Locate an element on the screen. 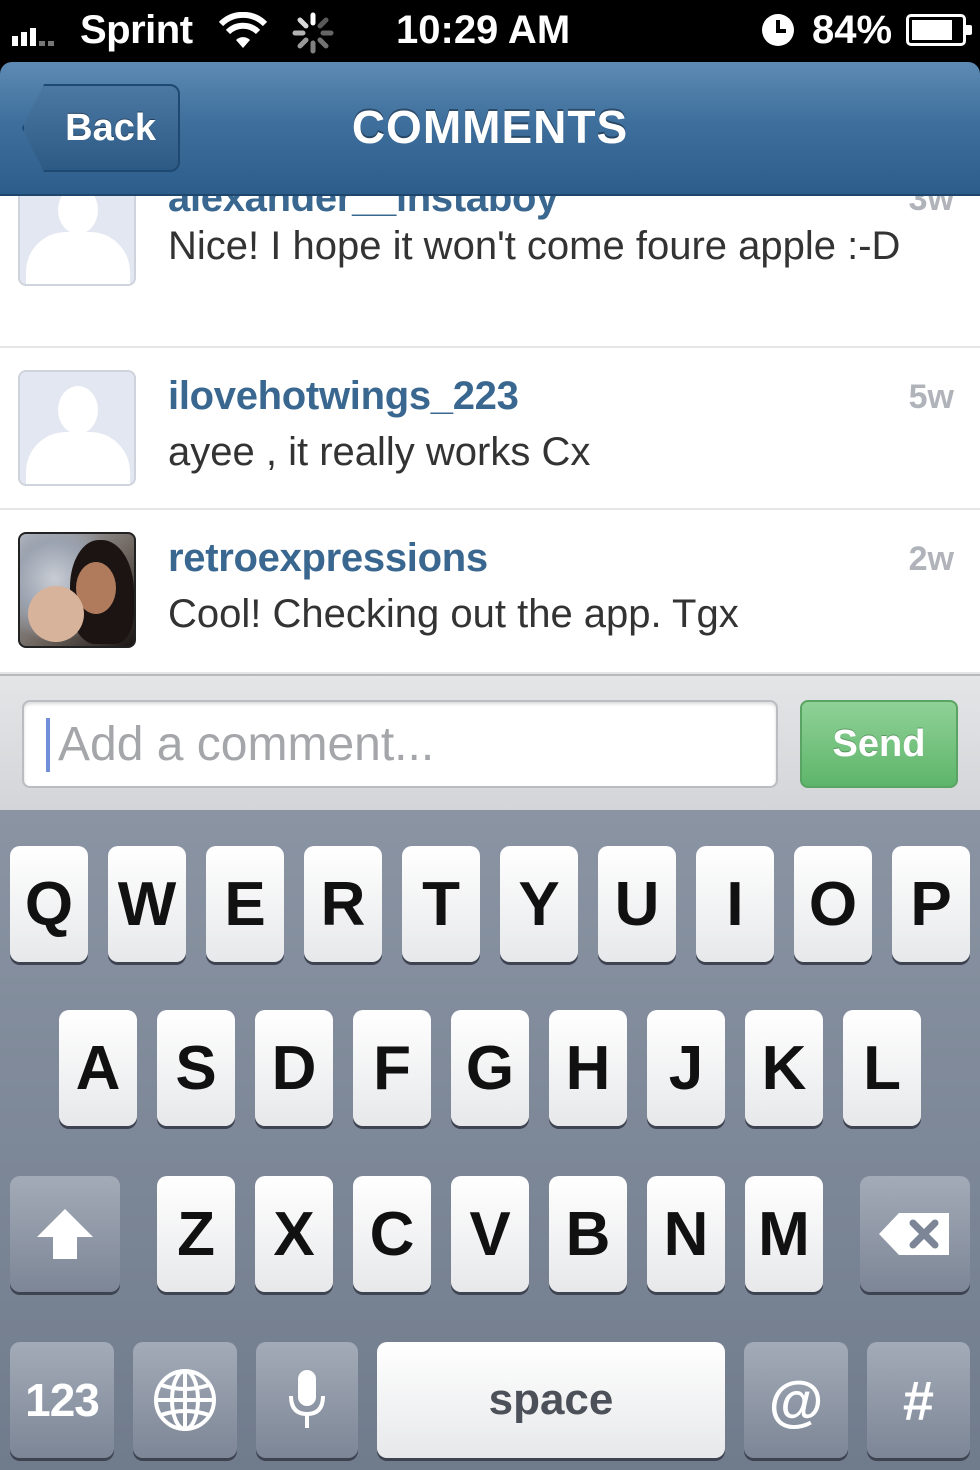  key-j: J is located at coordinates (686, 1068).